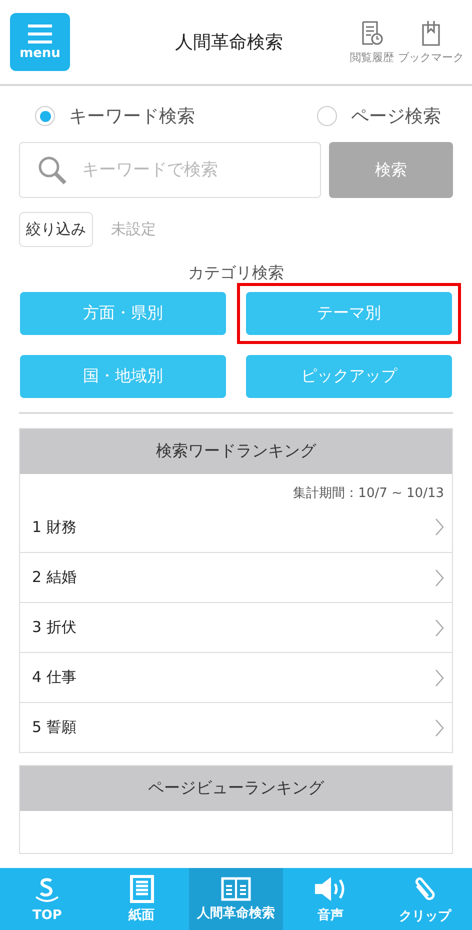 The image size is (472, 930). What do you see at coordinates (170, 170) in the screenshot?
I see `search-field: キーワードで検索` at bounding box center [170, 170].